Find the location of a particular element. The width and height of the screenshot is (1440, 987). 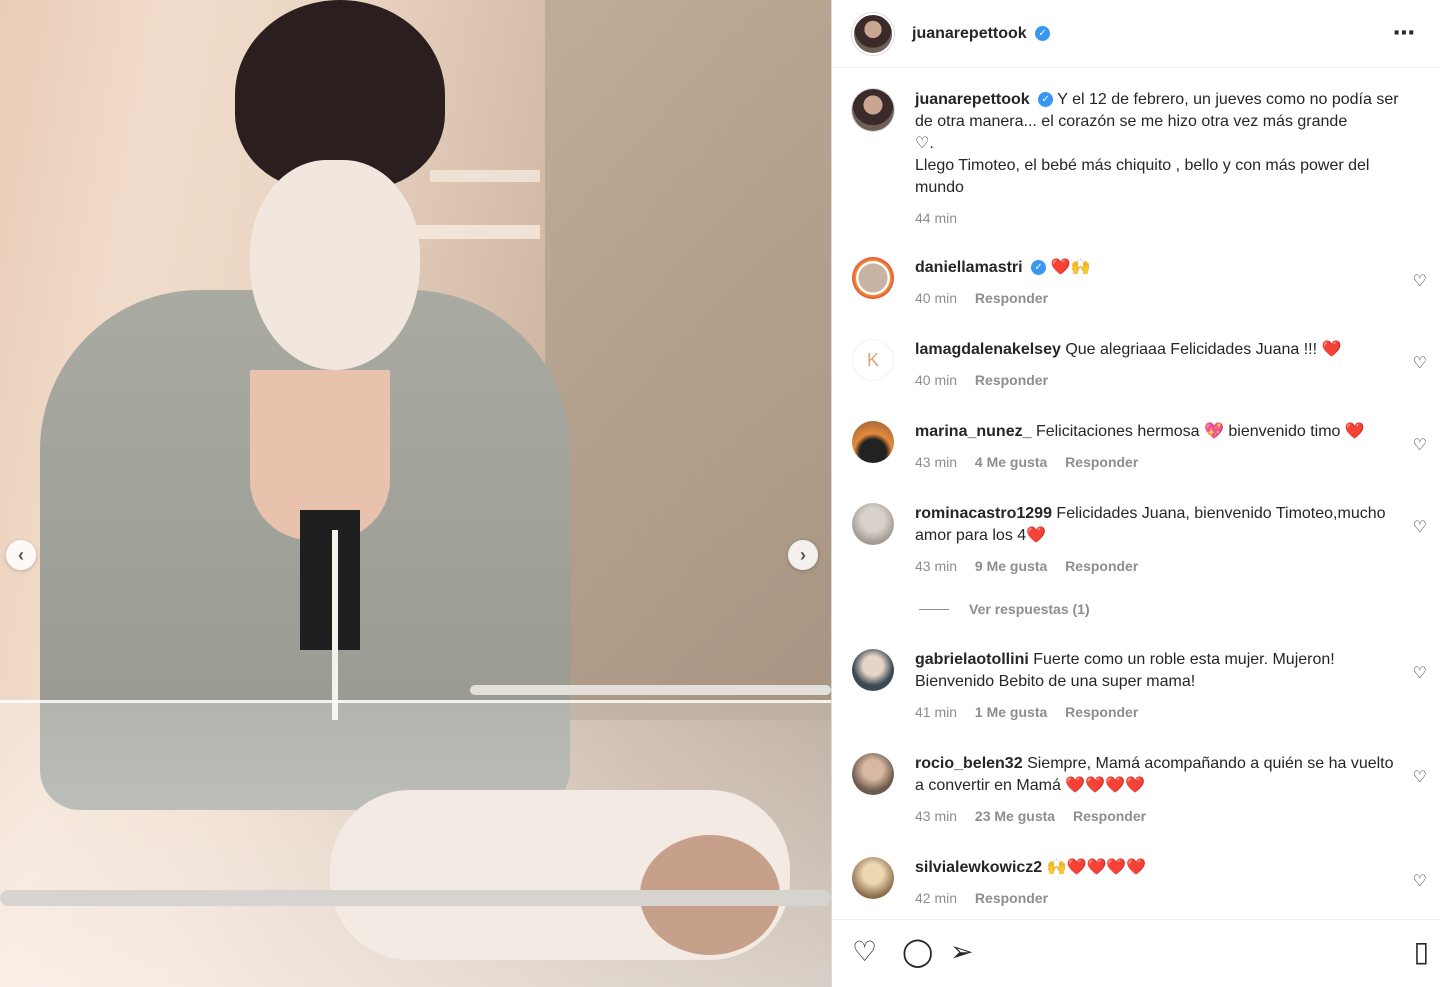

commenter-username: lamagdalenakelsey is located at coordinates (988, 349).